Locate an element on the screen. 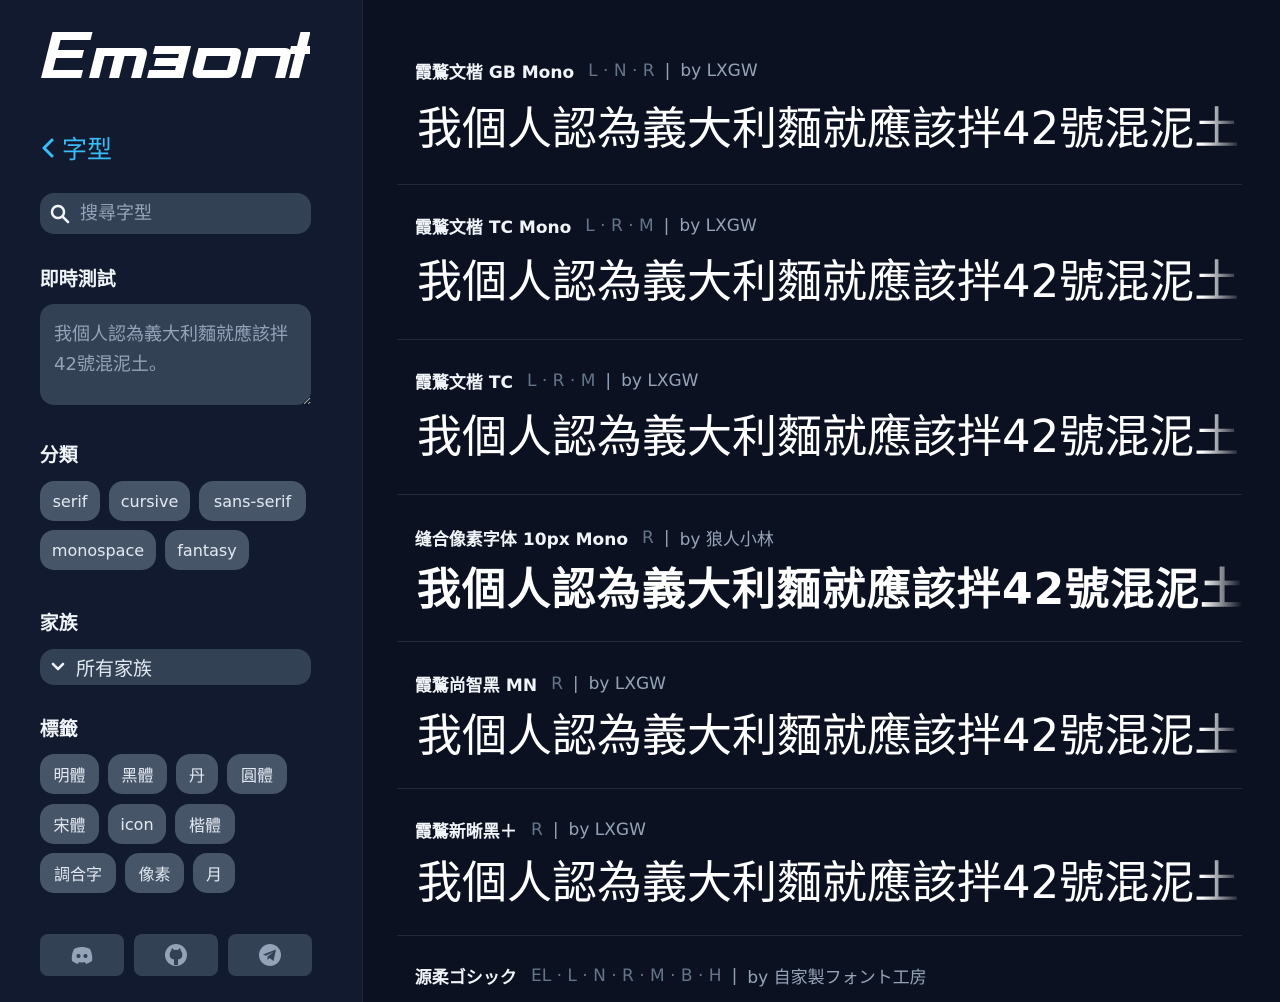 The width and height of the screenshot is (1280, 1002). family-title: 家族 is located at coordinates (59, 623).